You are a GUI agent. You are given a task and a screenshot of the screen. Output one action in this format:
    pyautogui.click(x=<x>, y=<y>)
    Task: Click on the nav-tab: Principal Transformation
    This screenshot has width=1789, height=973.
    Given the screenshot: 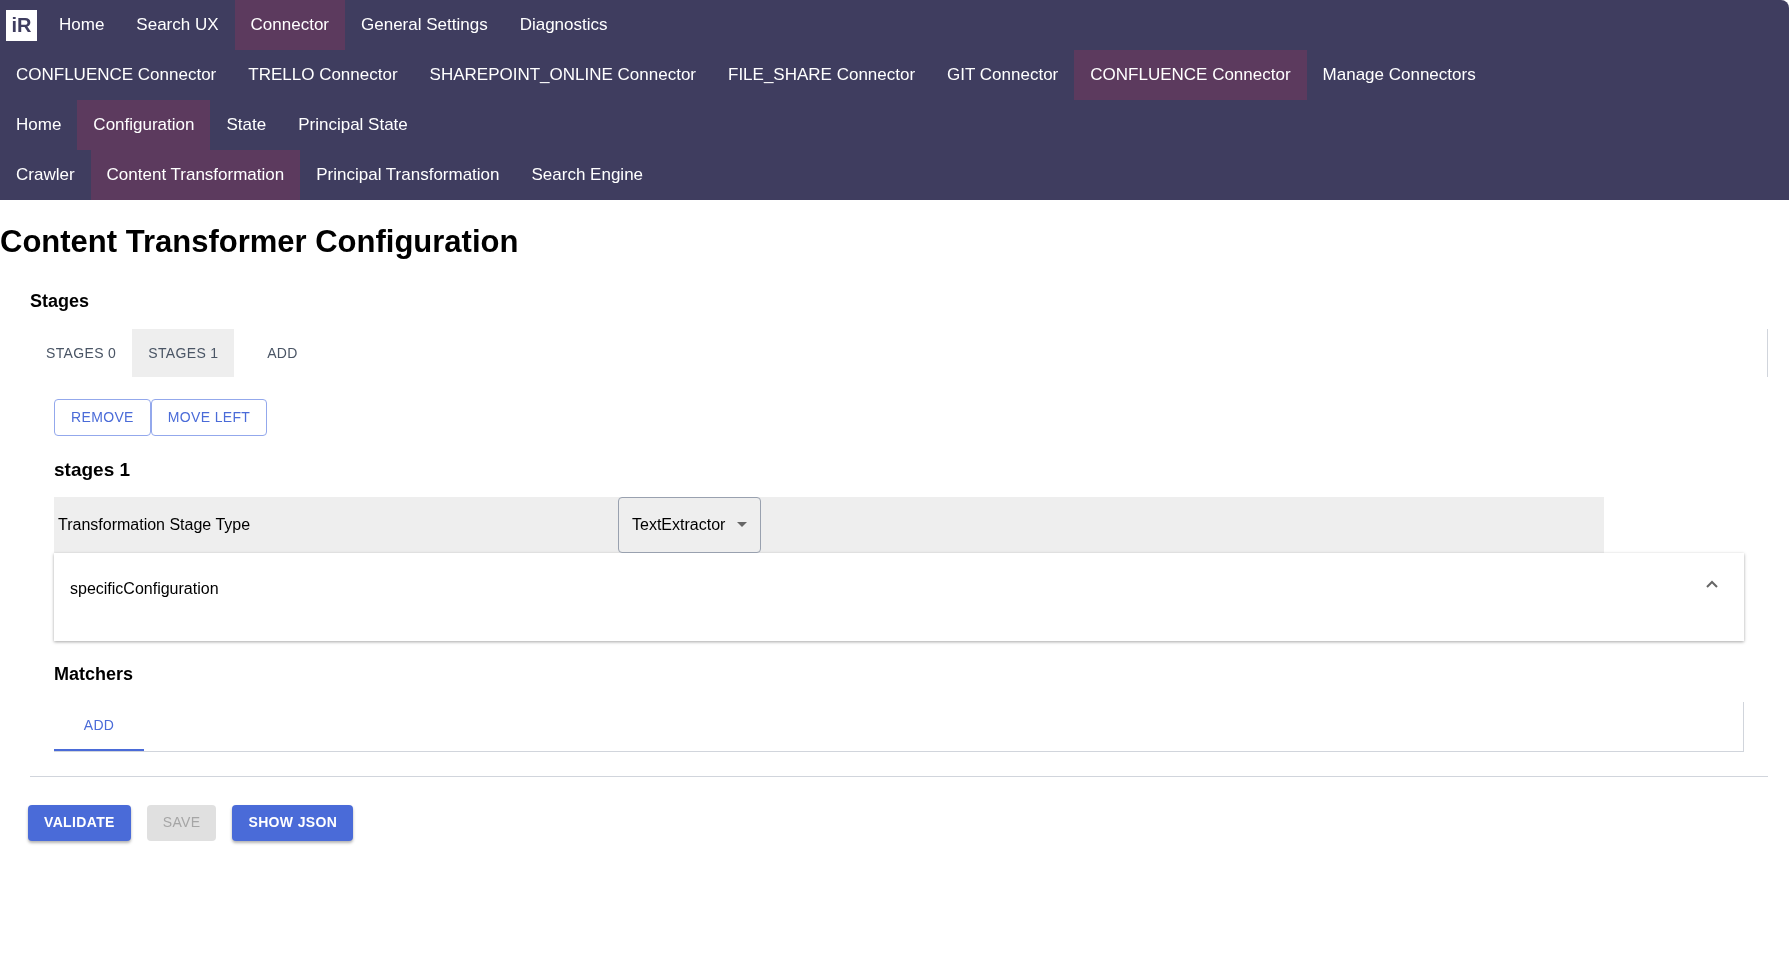 What is the action you would take?
    pyautogui.click(x=408, y=175)
    